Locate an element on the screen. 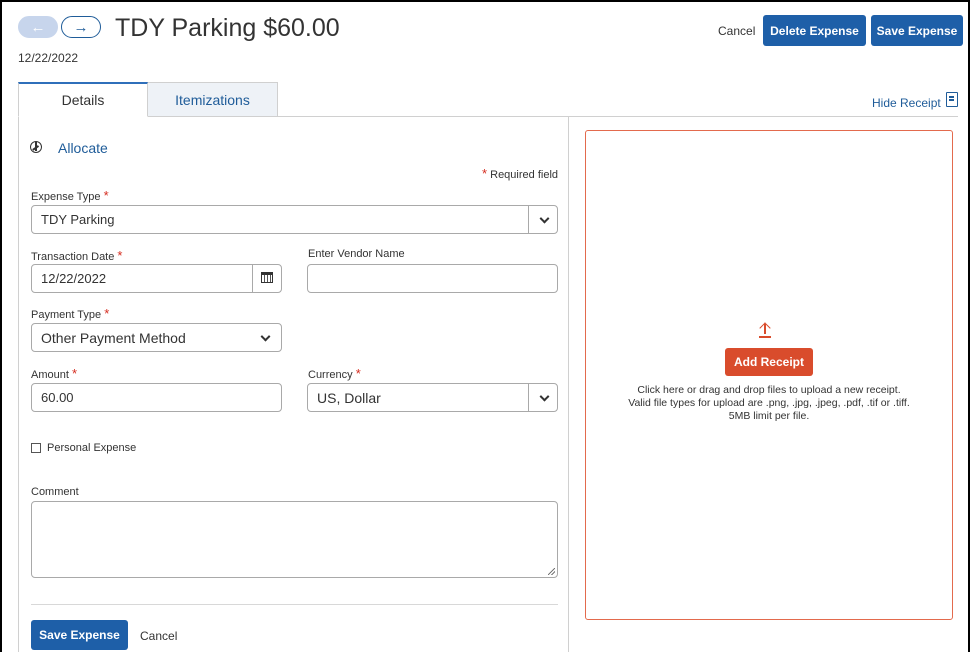 The image size is (970, 652). currency-label-text: Currency is located at coordinates (330, 375).